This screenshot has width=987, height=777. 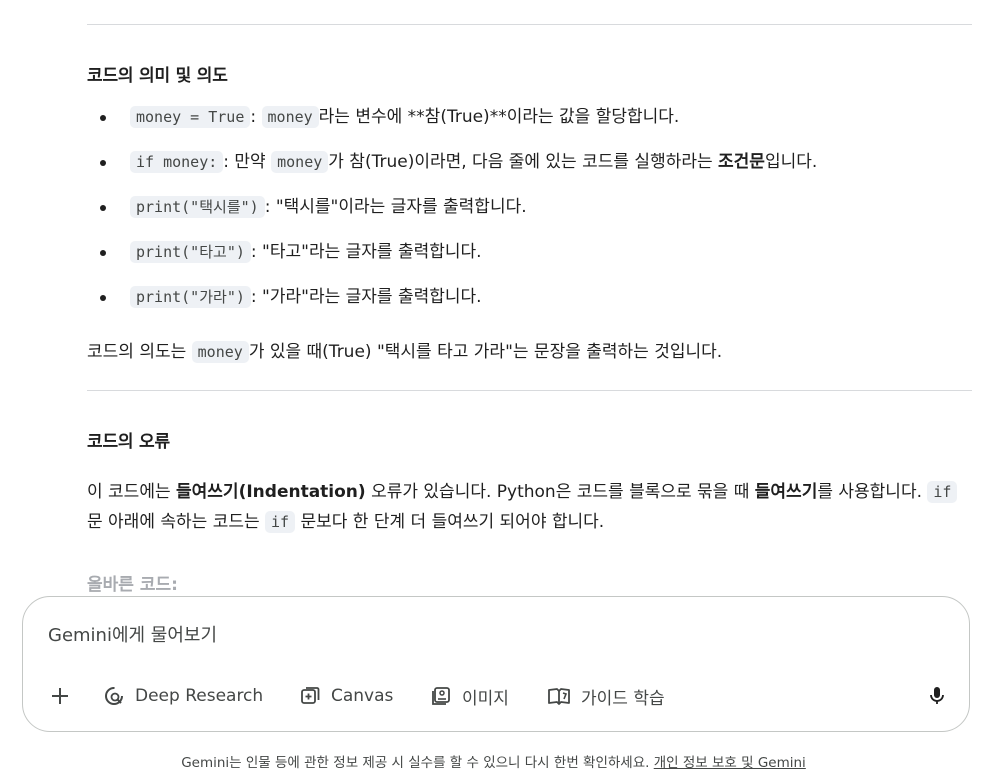 What do you see at coordinates (190, 117) in the screenshot?
I see `inline-code: money = True` at bounding box center [190, 117].